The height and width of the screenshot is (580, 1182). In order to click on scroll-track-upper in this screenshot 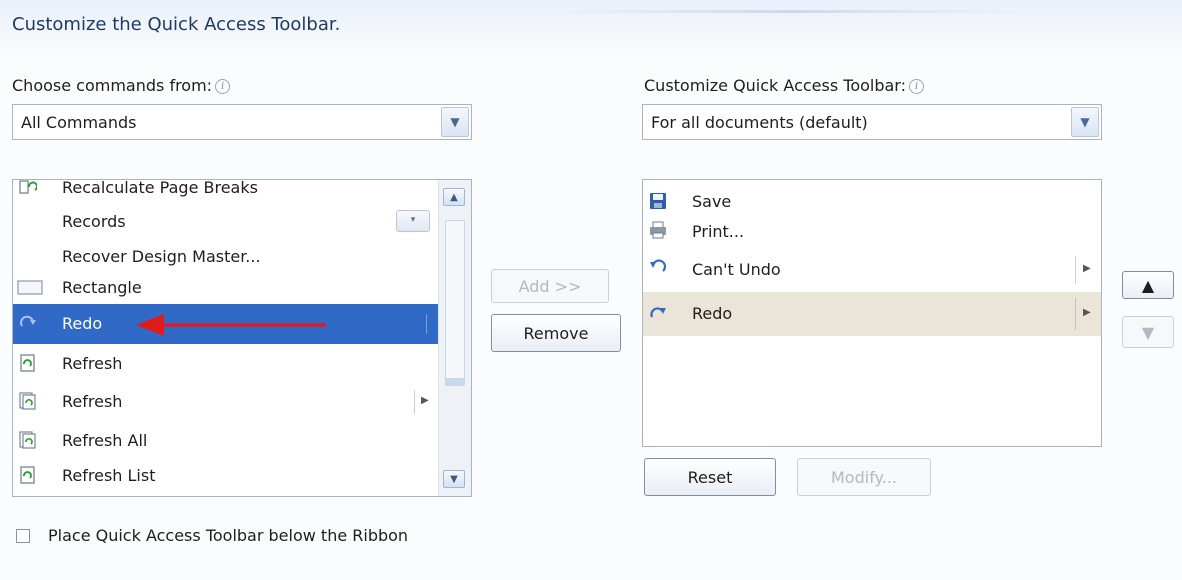, I will do `click(455, 301)`.